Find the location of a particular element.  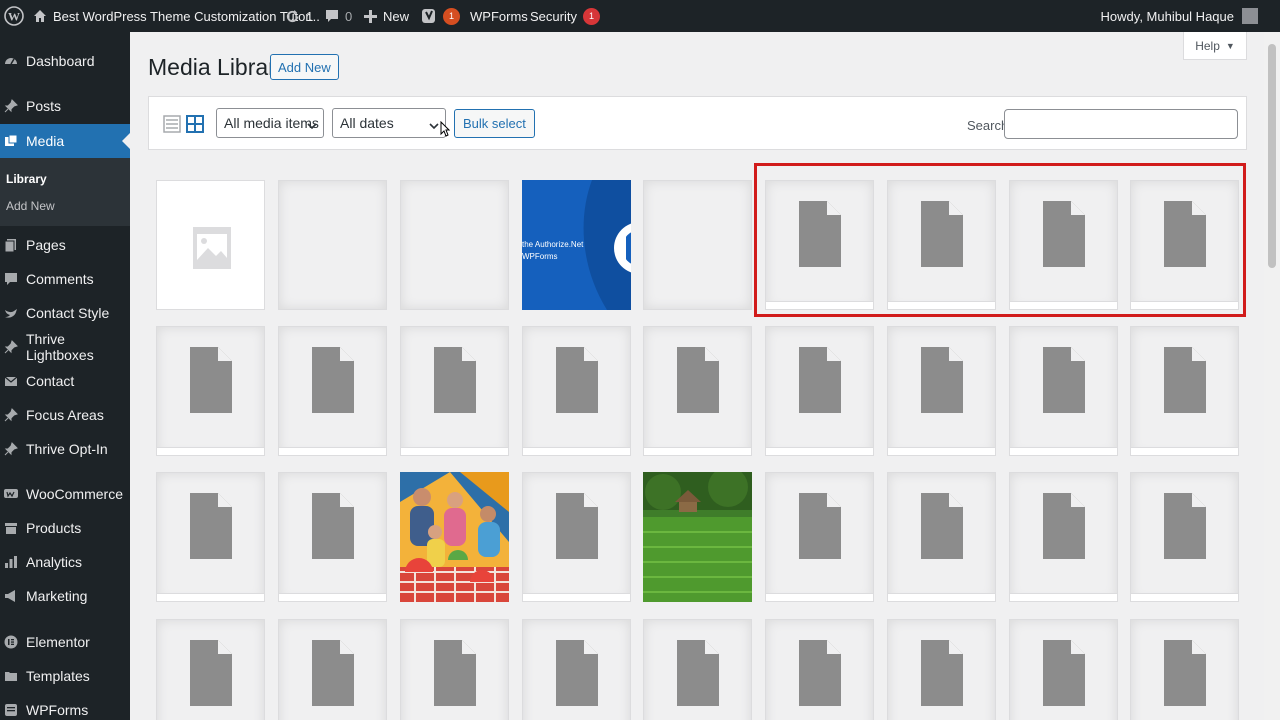

sidebar-item-focus-areas: Focus Areas is located at coordinates (65, 415).